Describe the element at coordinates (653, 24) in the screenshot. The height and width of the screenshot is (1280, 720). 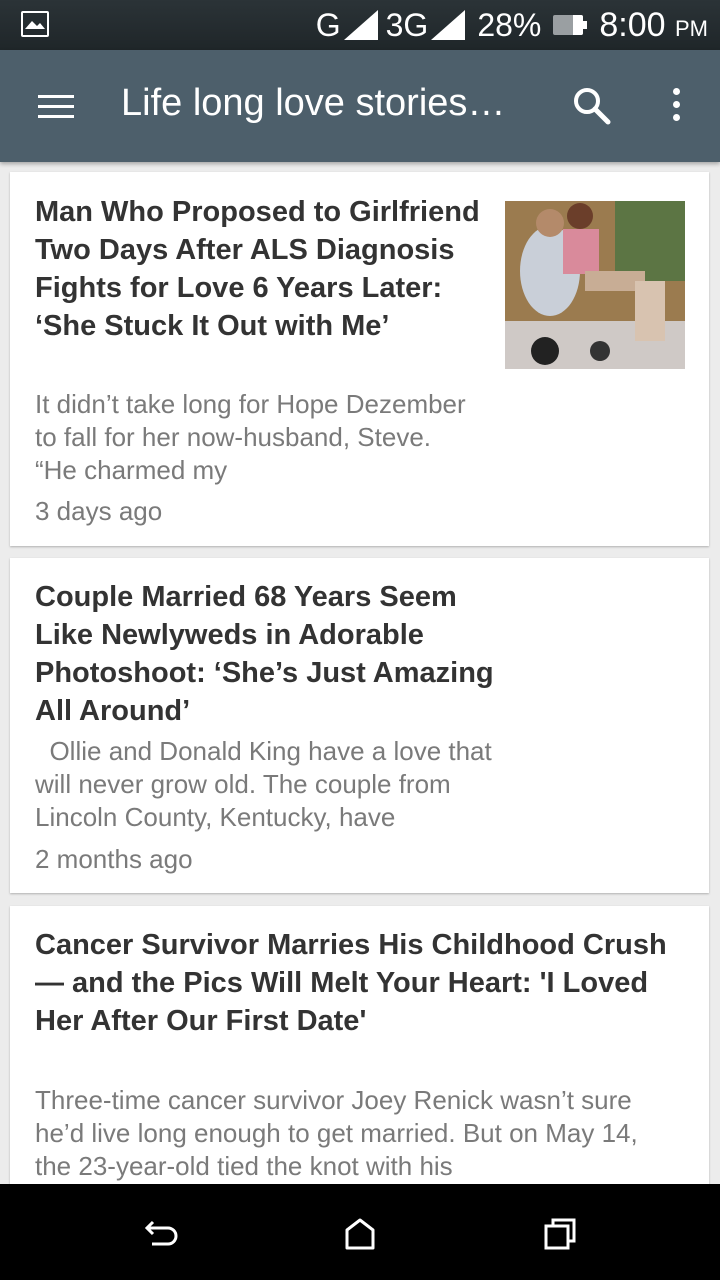
I see `clock: 8:00 PM` at that location.